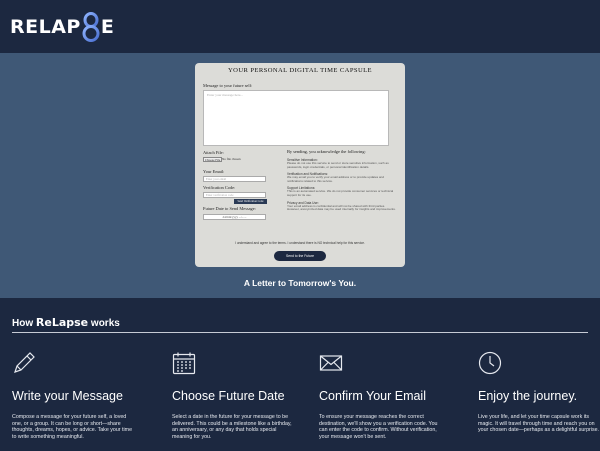  What do you see at coordinates (219, 187) in the screenshot?
I see `verification-code-label: Verification Code:` at bounding box center [219, 187].